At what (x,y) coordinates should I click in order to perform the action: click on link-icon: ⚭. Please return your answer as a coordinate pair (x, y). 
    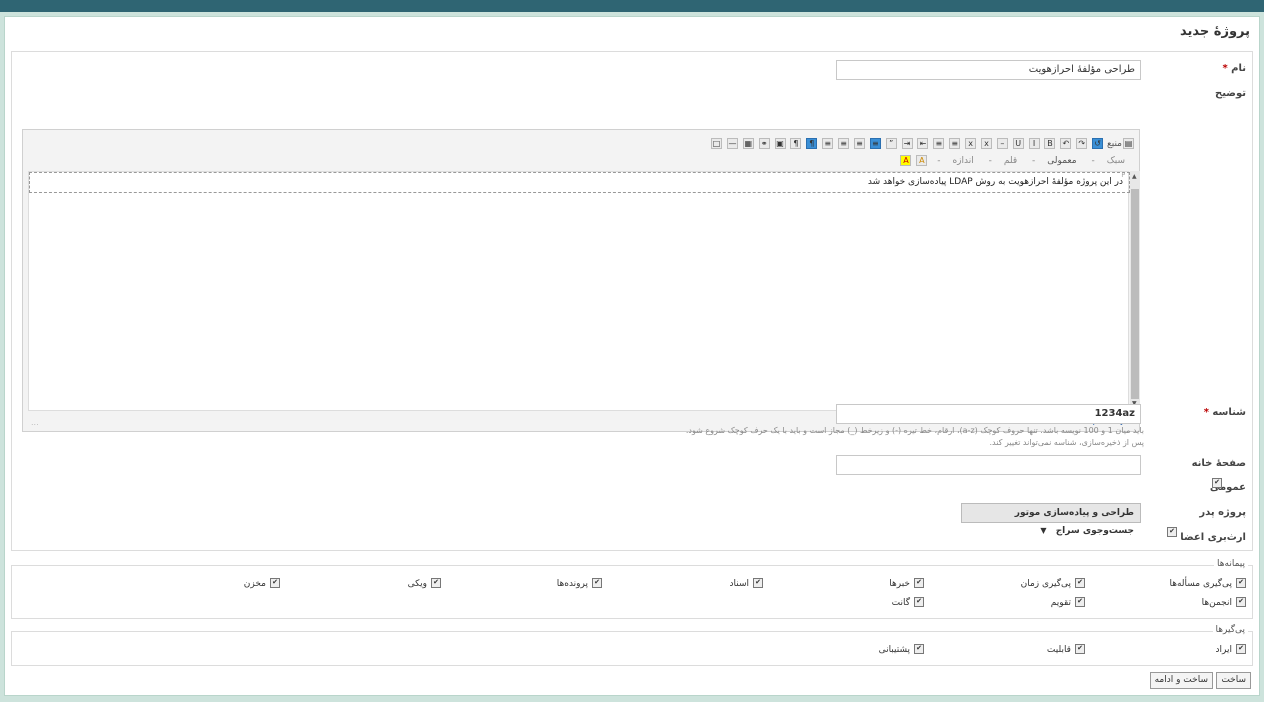
    Looking at the image, I should click on (764, 143).